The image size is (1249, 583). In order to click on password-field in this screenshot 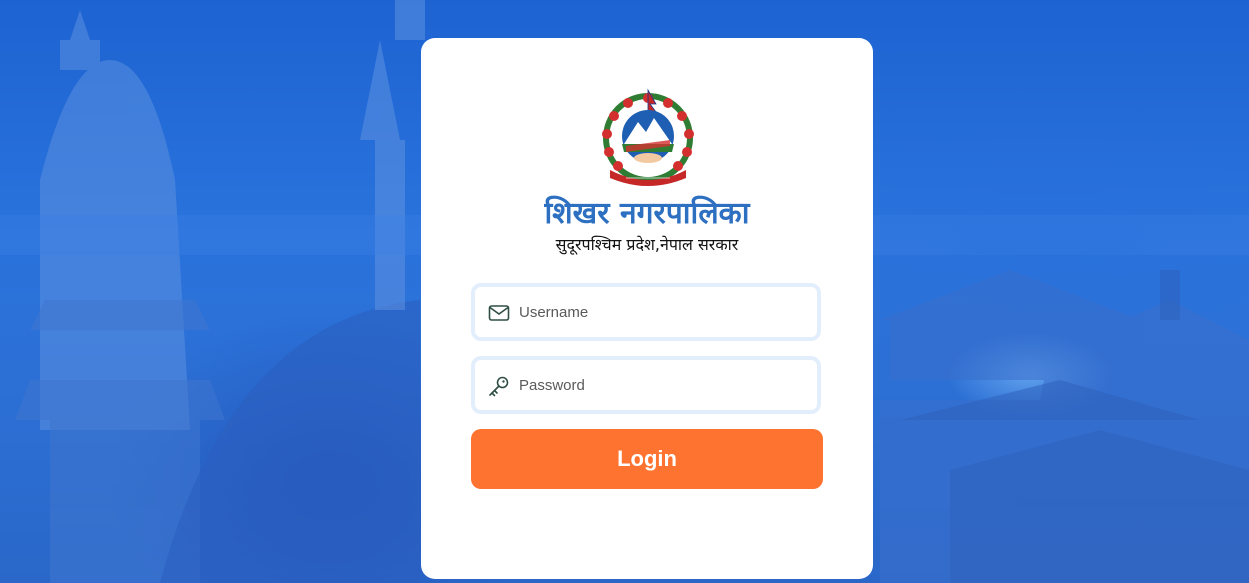, I will do `click(646, 385)`.